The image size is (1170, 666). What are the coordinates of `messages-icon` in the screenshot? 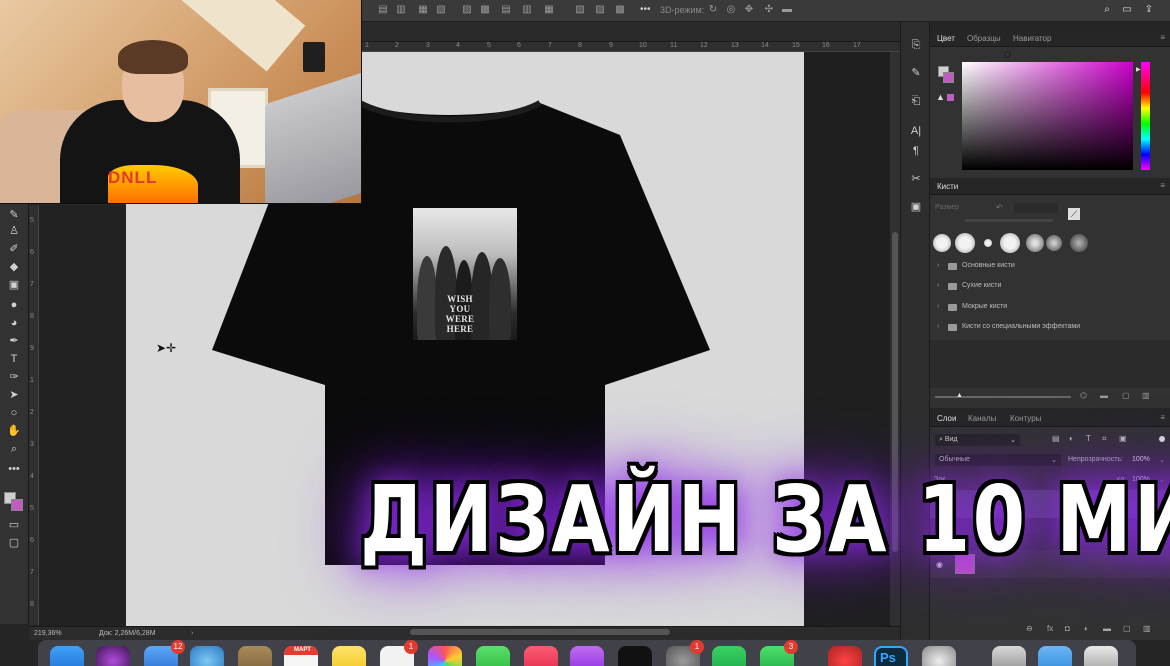 It's located at (493, 656).